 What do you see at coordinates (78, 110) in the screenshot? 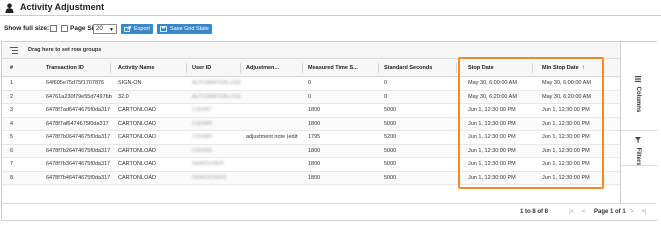
I see `cell-transaction-id: 6478f7ad6474675f0da317` at bounding box center [78, 110].